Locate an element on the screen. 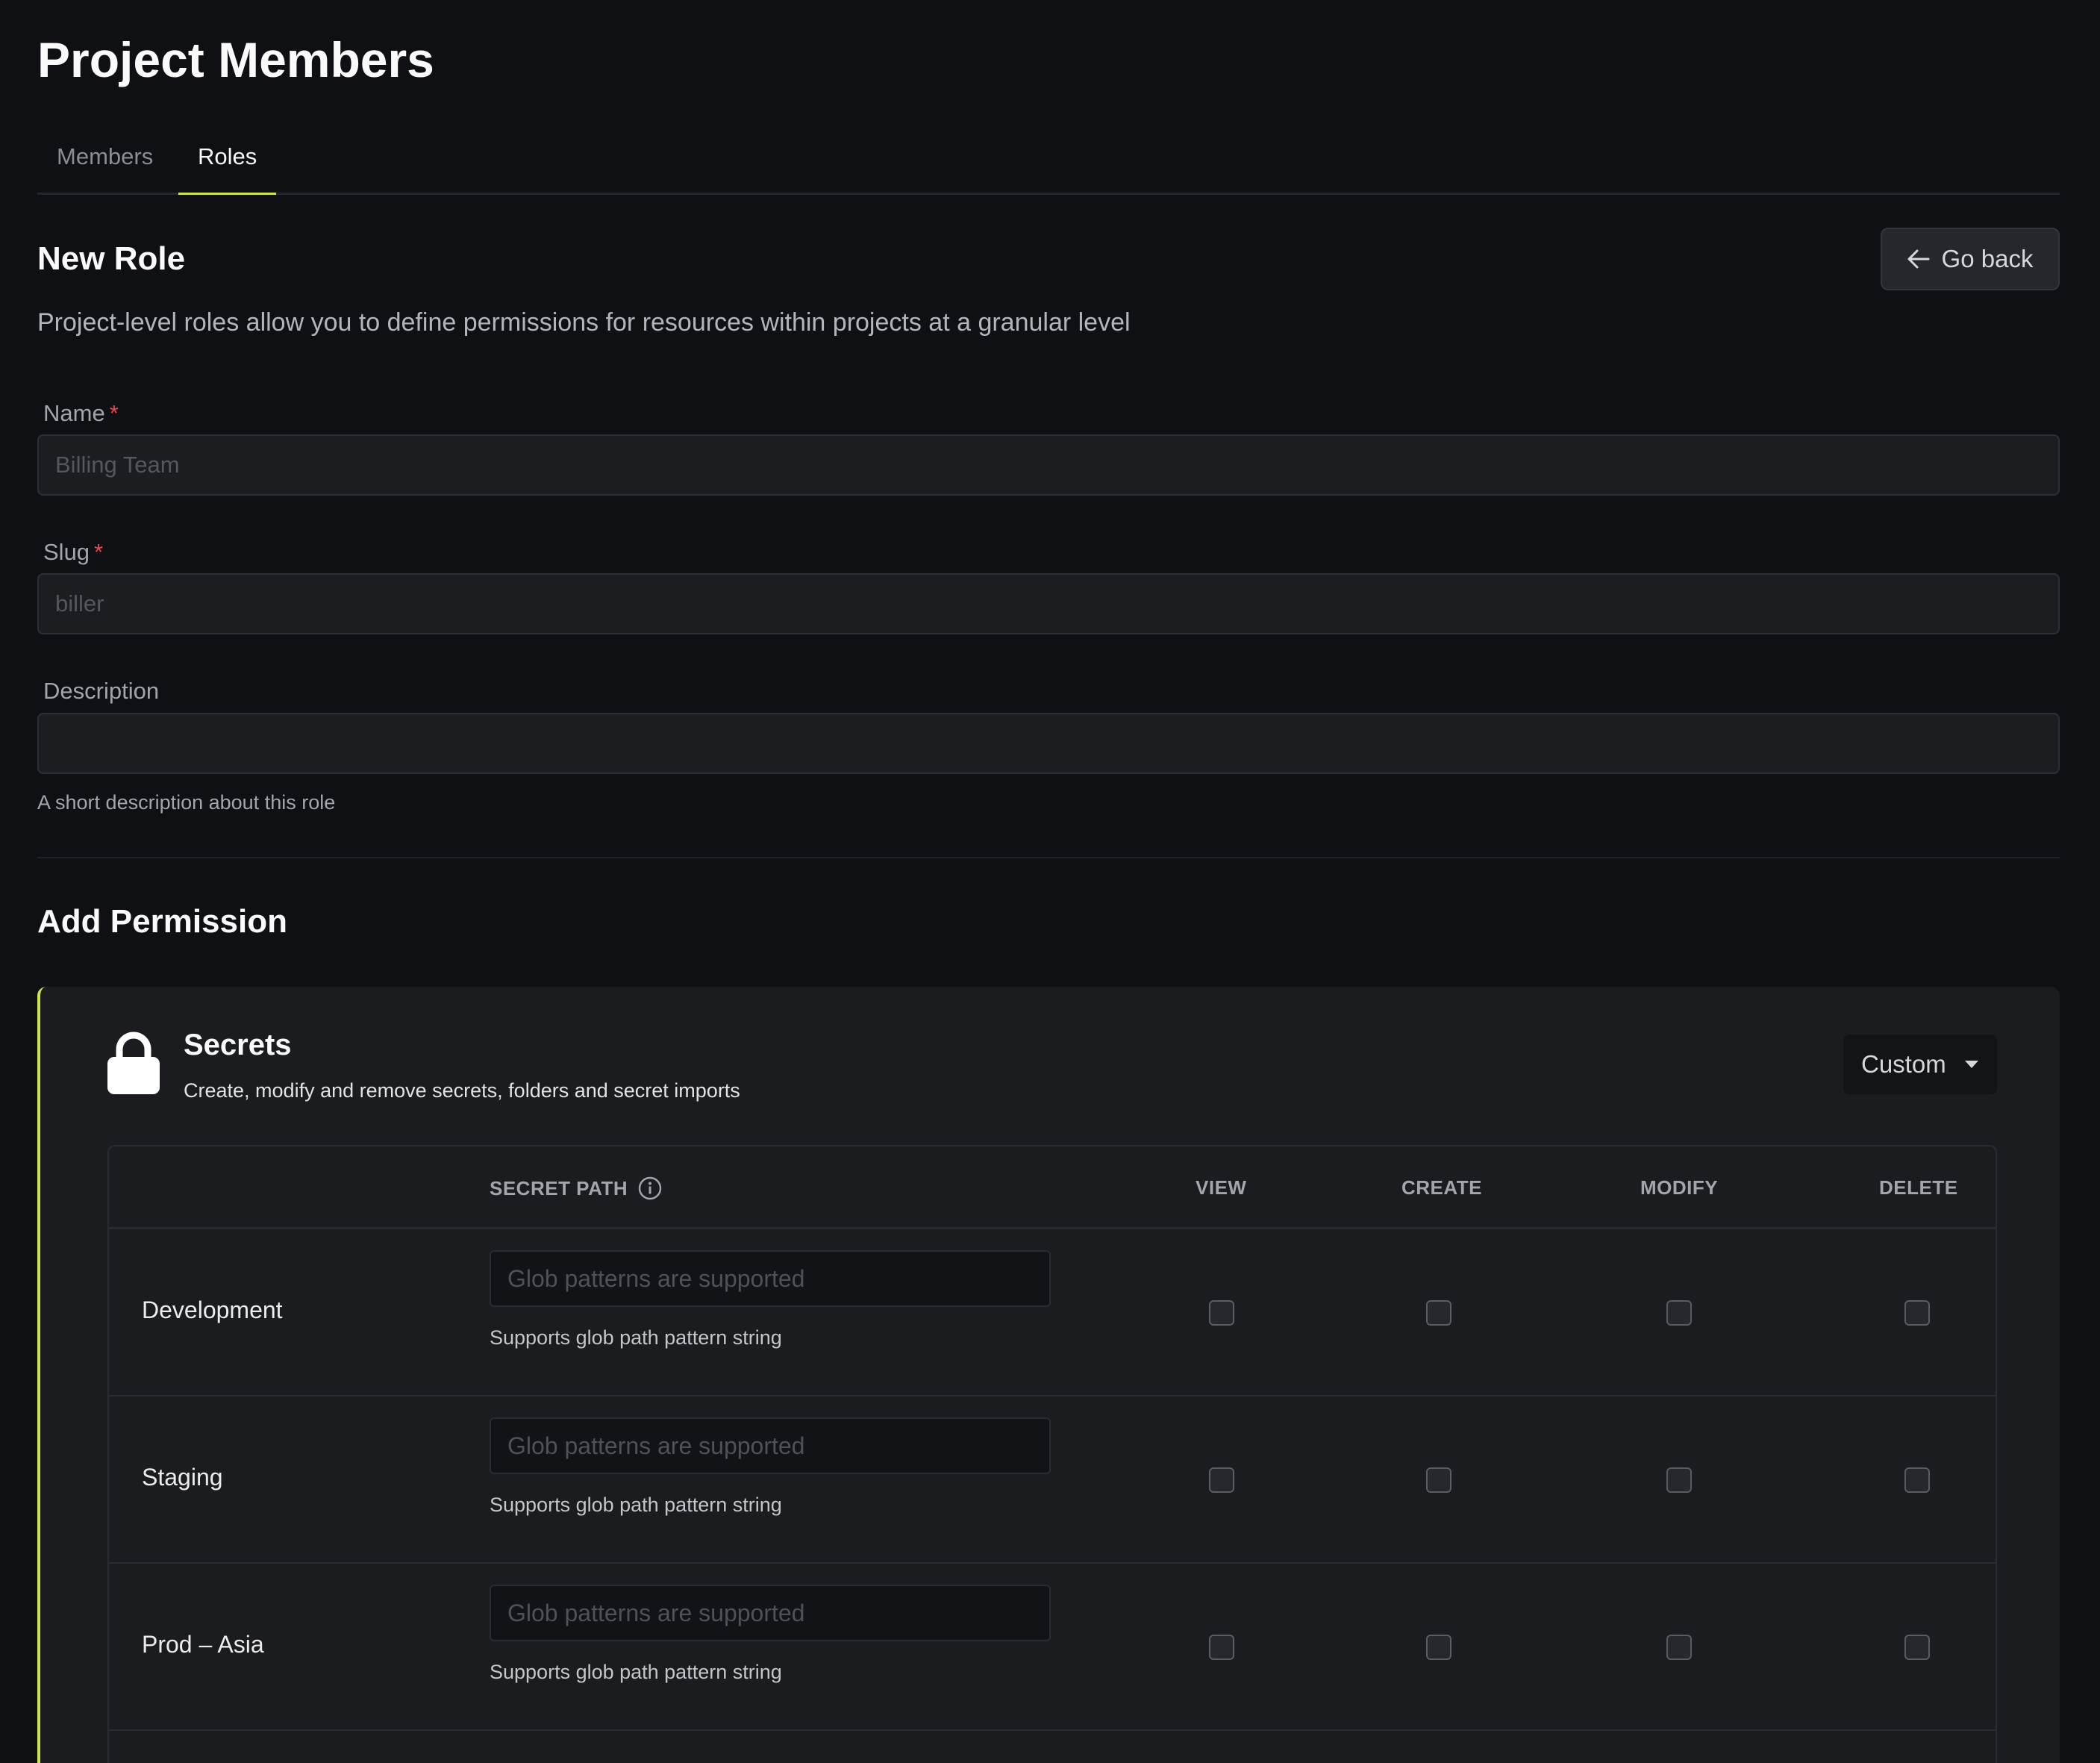  page-title: Project Members is located at coordinates (235, 60).